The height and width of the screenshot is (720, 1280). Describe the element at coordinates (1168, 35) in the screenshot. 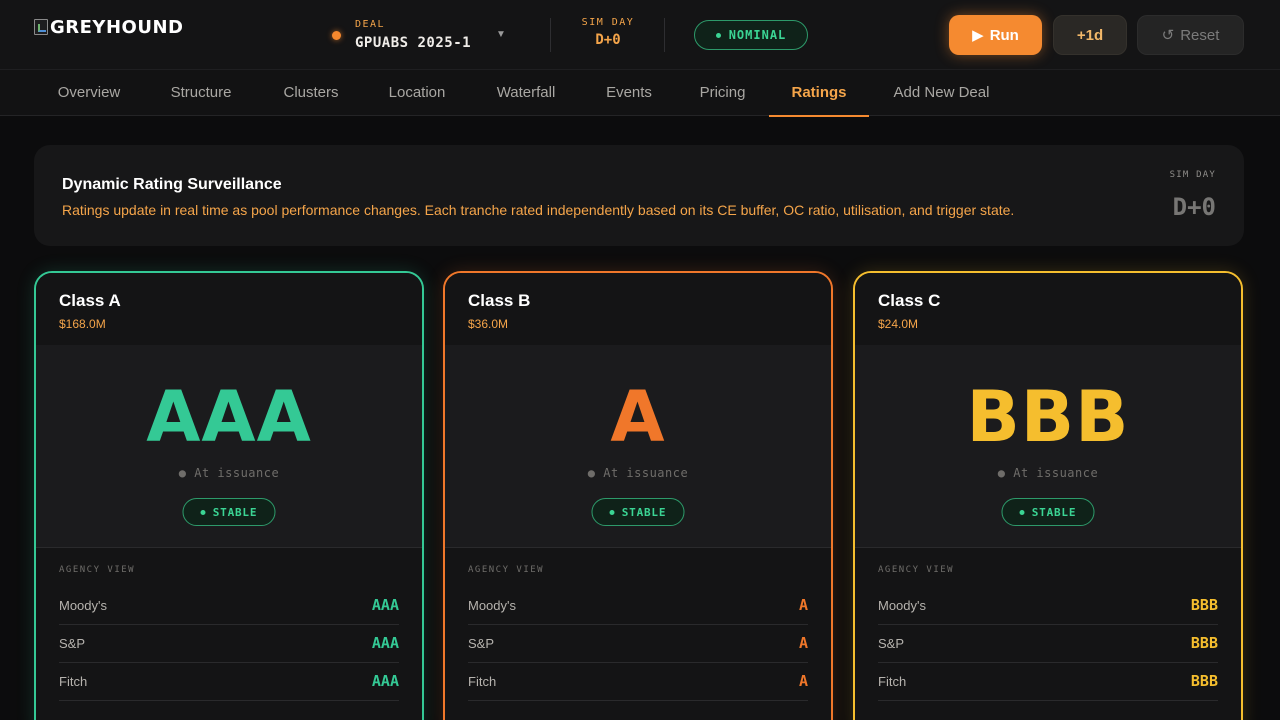

I see `reset-icon: ↺` at that location.